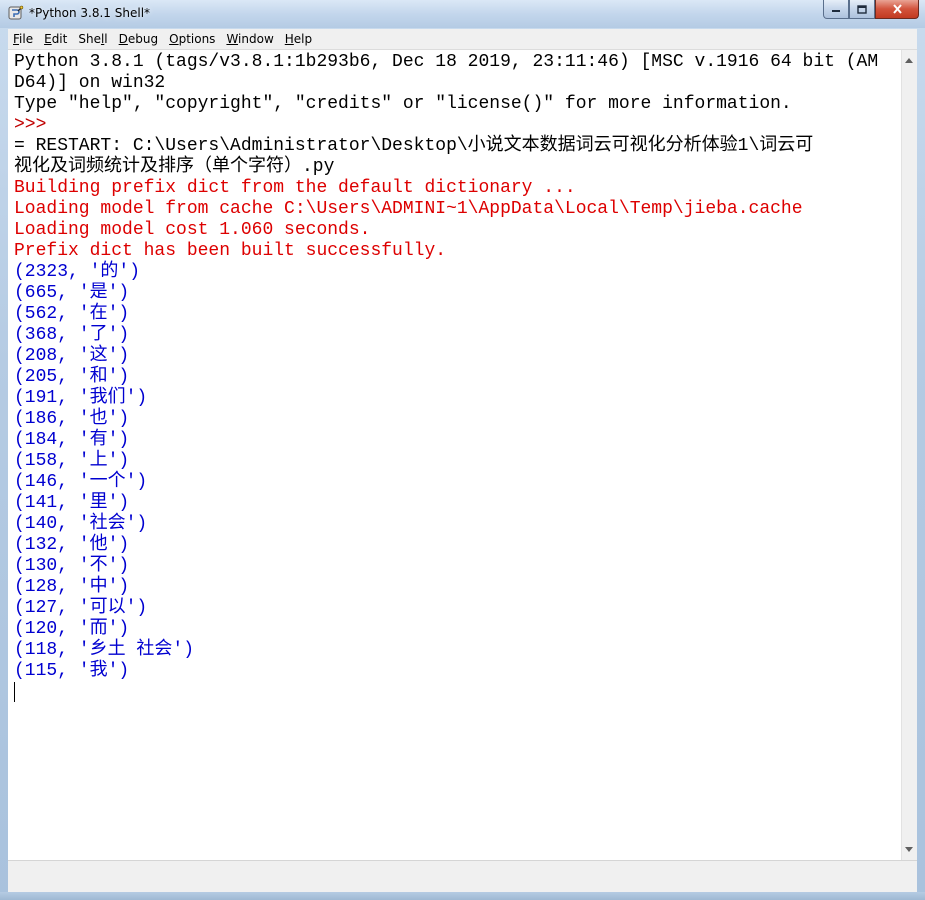  I want to click on title-bar: *Python 3.8.1 Shell*, so click(462, 14).